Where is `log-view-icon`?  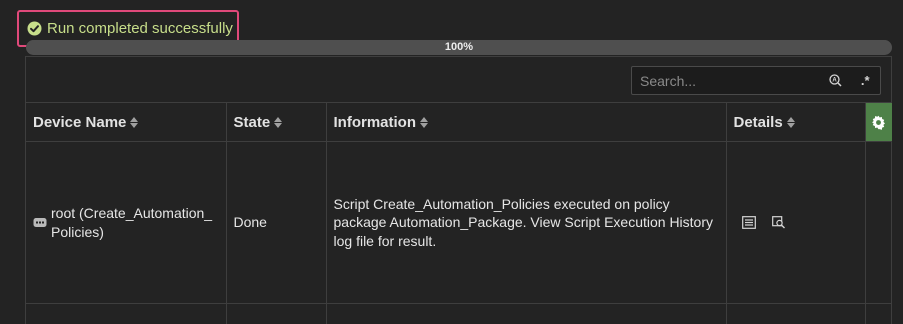
log-view-icon is located at coordinates (748, 222).